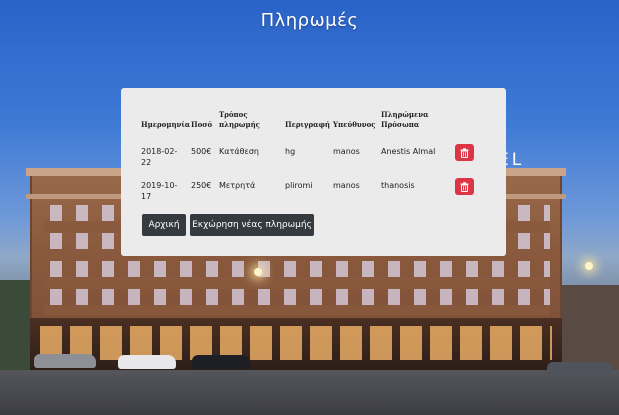 The height and width of the screenshot is (415, 619). I want to click on cell-description: hg, so click(290, 151).